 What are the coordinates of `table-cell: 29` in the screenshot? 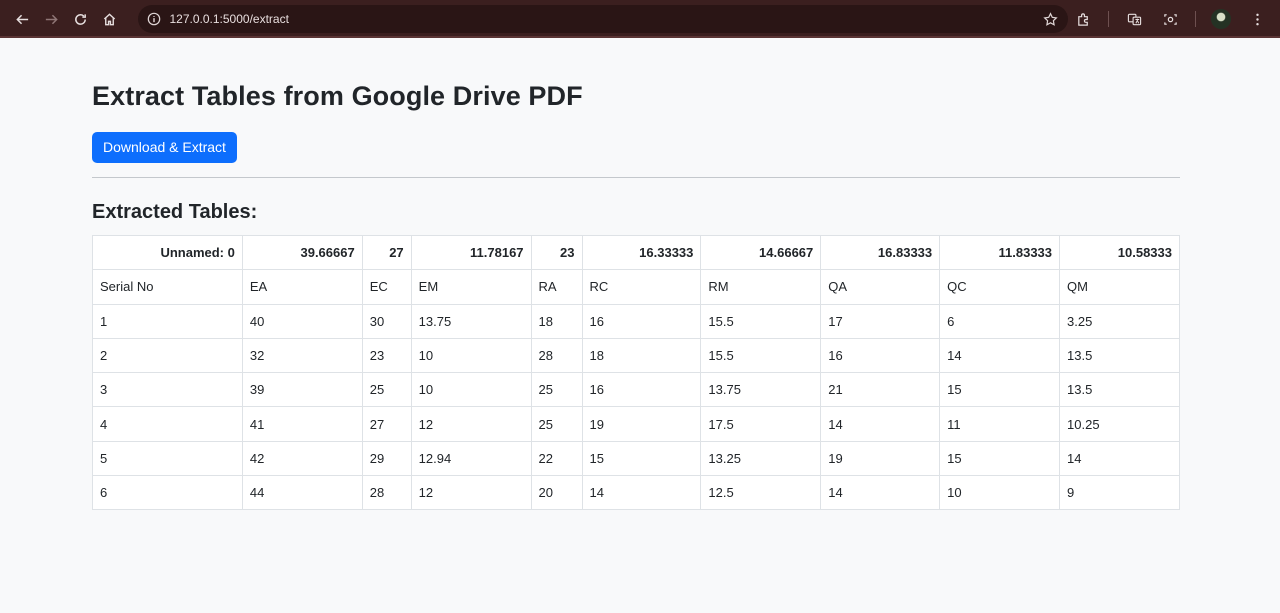 It's located at (386, 458).